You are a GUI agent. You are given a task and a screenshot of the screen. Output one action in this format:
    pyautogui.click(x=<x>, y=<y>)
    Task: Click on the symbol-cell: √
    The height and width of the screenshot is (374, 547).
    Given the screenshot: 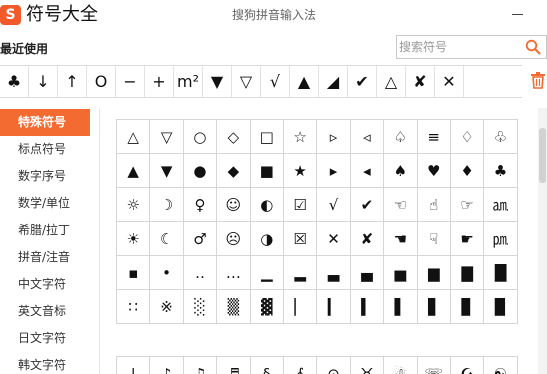 What is the action you would take?
    pyautogui.click(x=334, y=205)
    